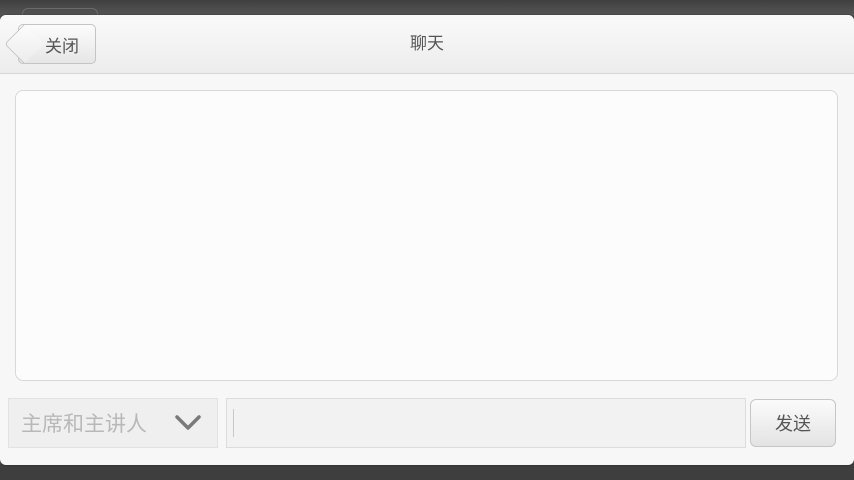  I want to click on page-title: 聊天, so click(427, 44).